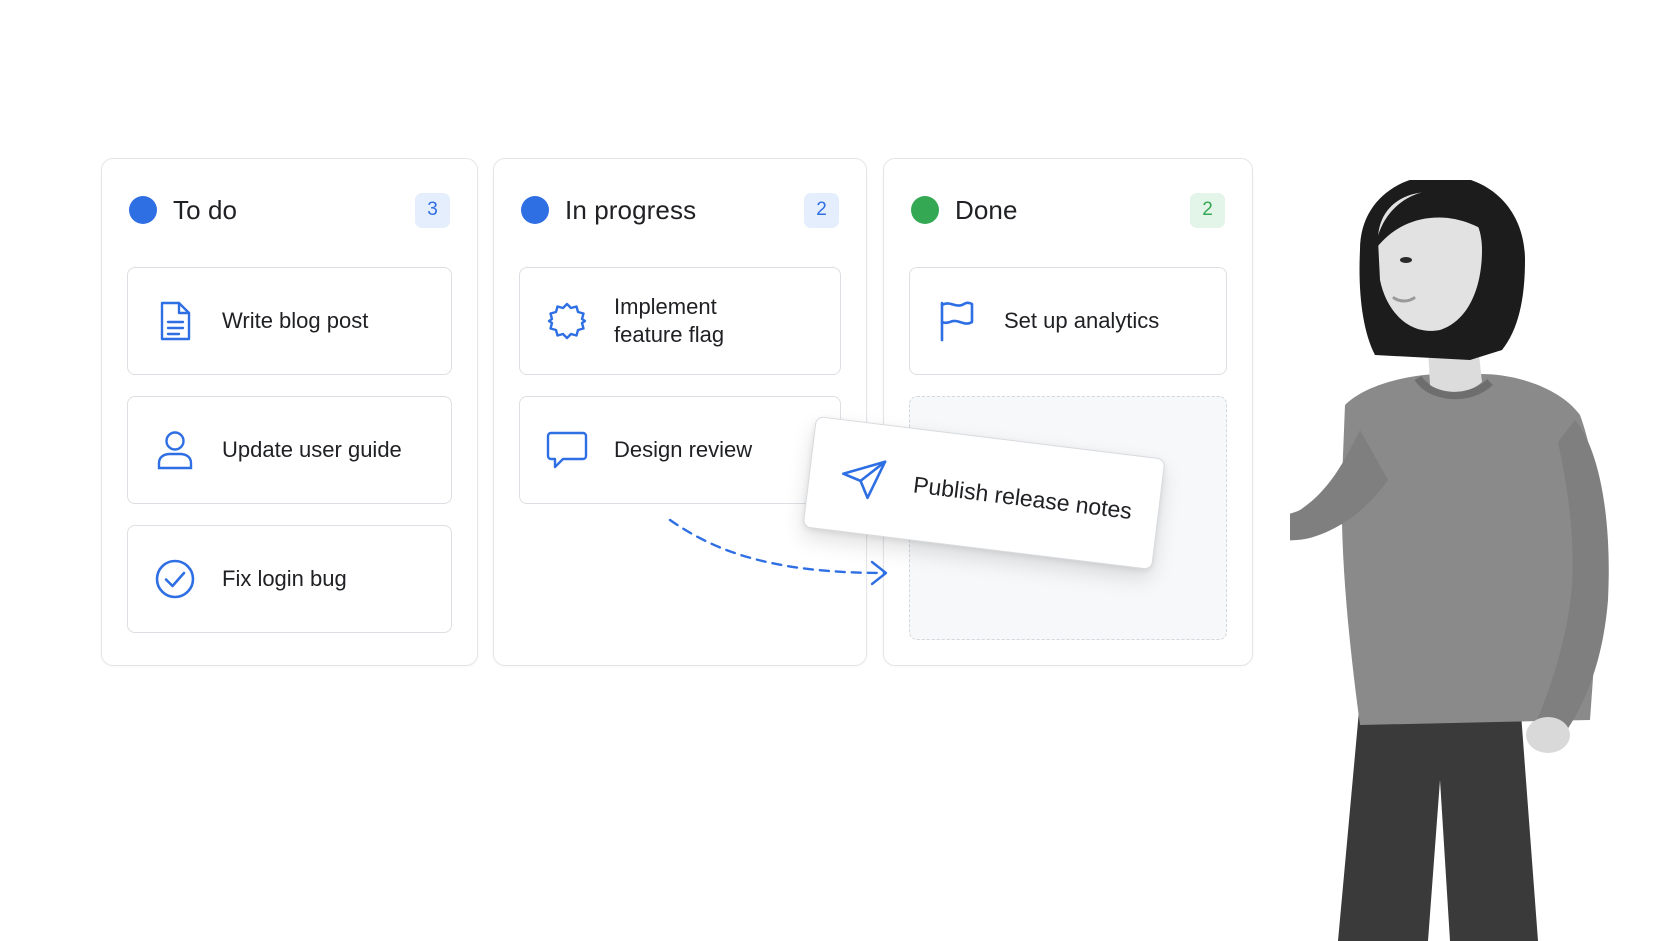 This screenshot has width=1672, height=941. I want to click on task-label: Design review, so click(683, 449).